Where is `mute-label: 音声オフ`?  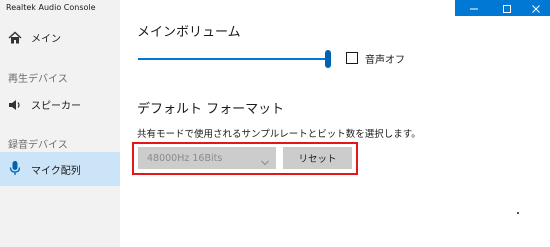 mute-label: 音声オフ is located at coordinates (385, 58).